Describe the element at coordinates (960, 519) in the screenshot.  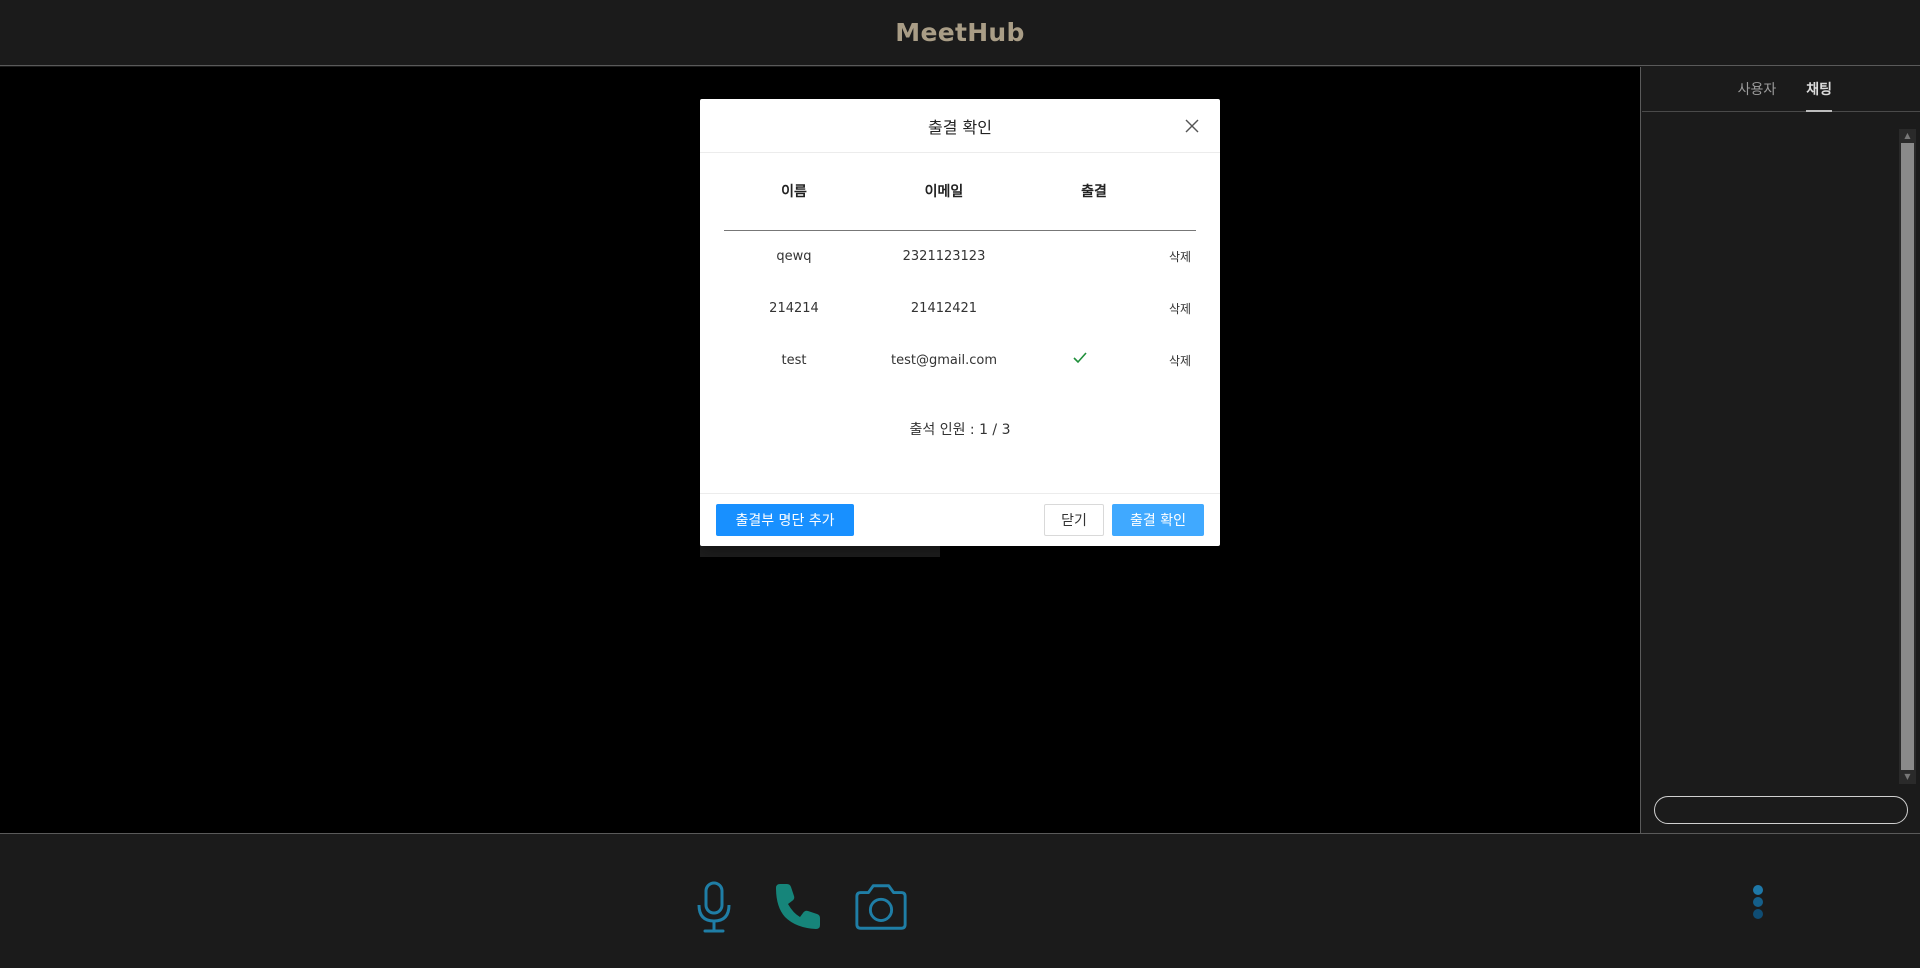
I see `modal-footer: 출결부 명단 추가 닫기 출결 확인` at that location.